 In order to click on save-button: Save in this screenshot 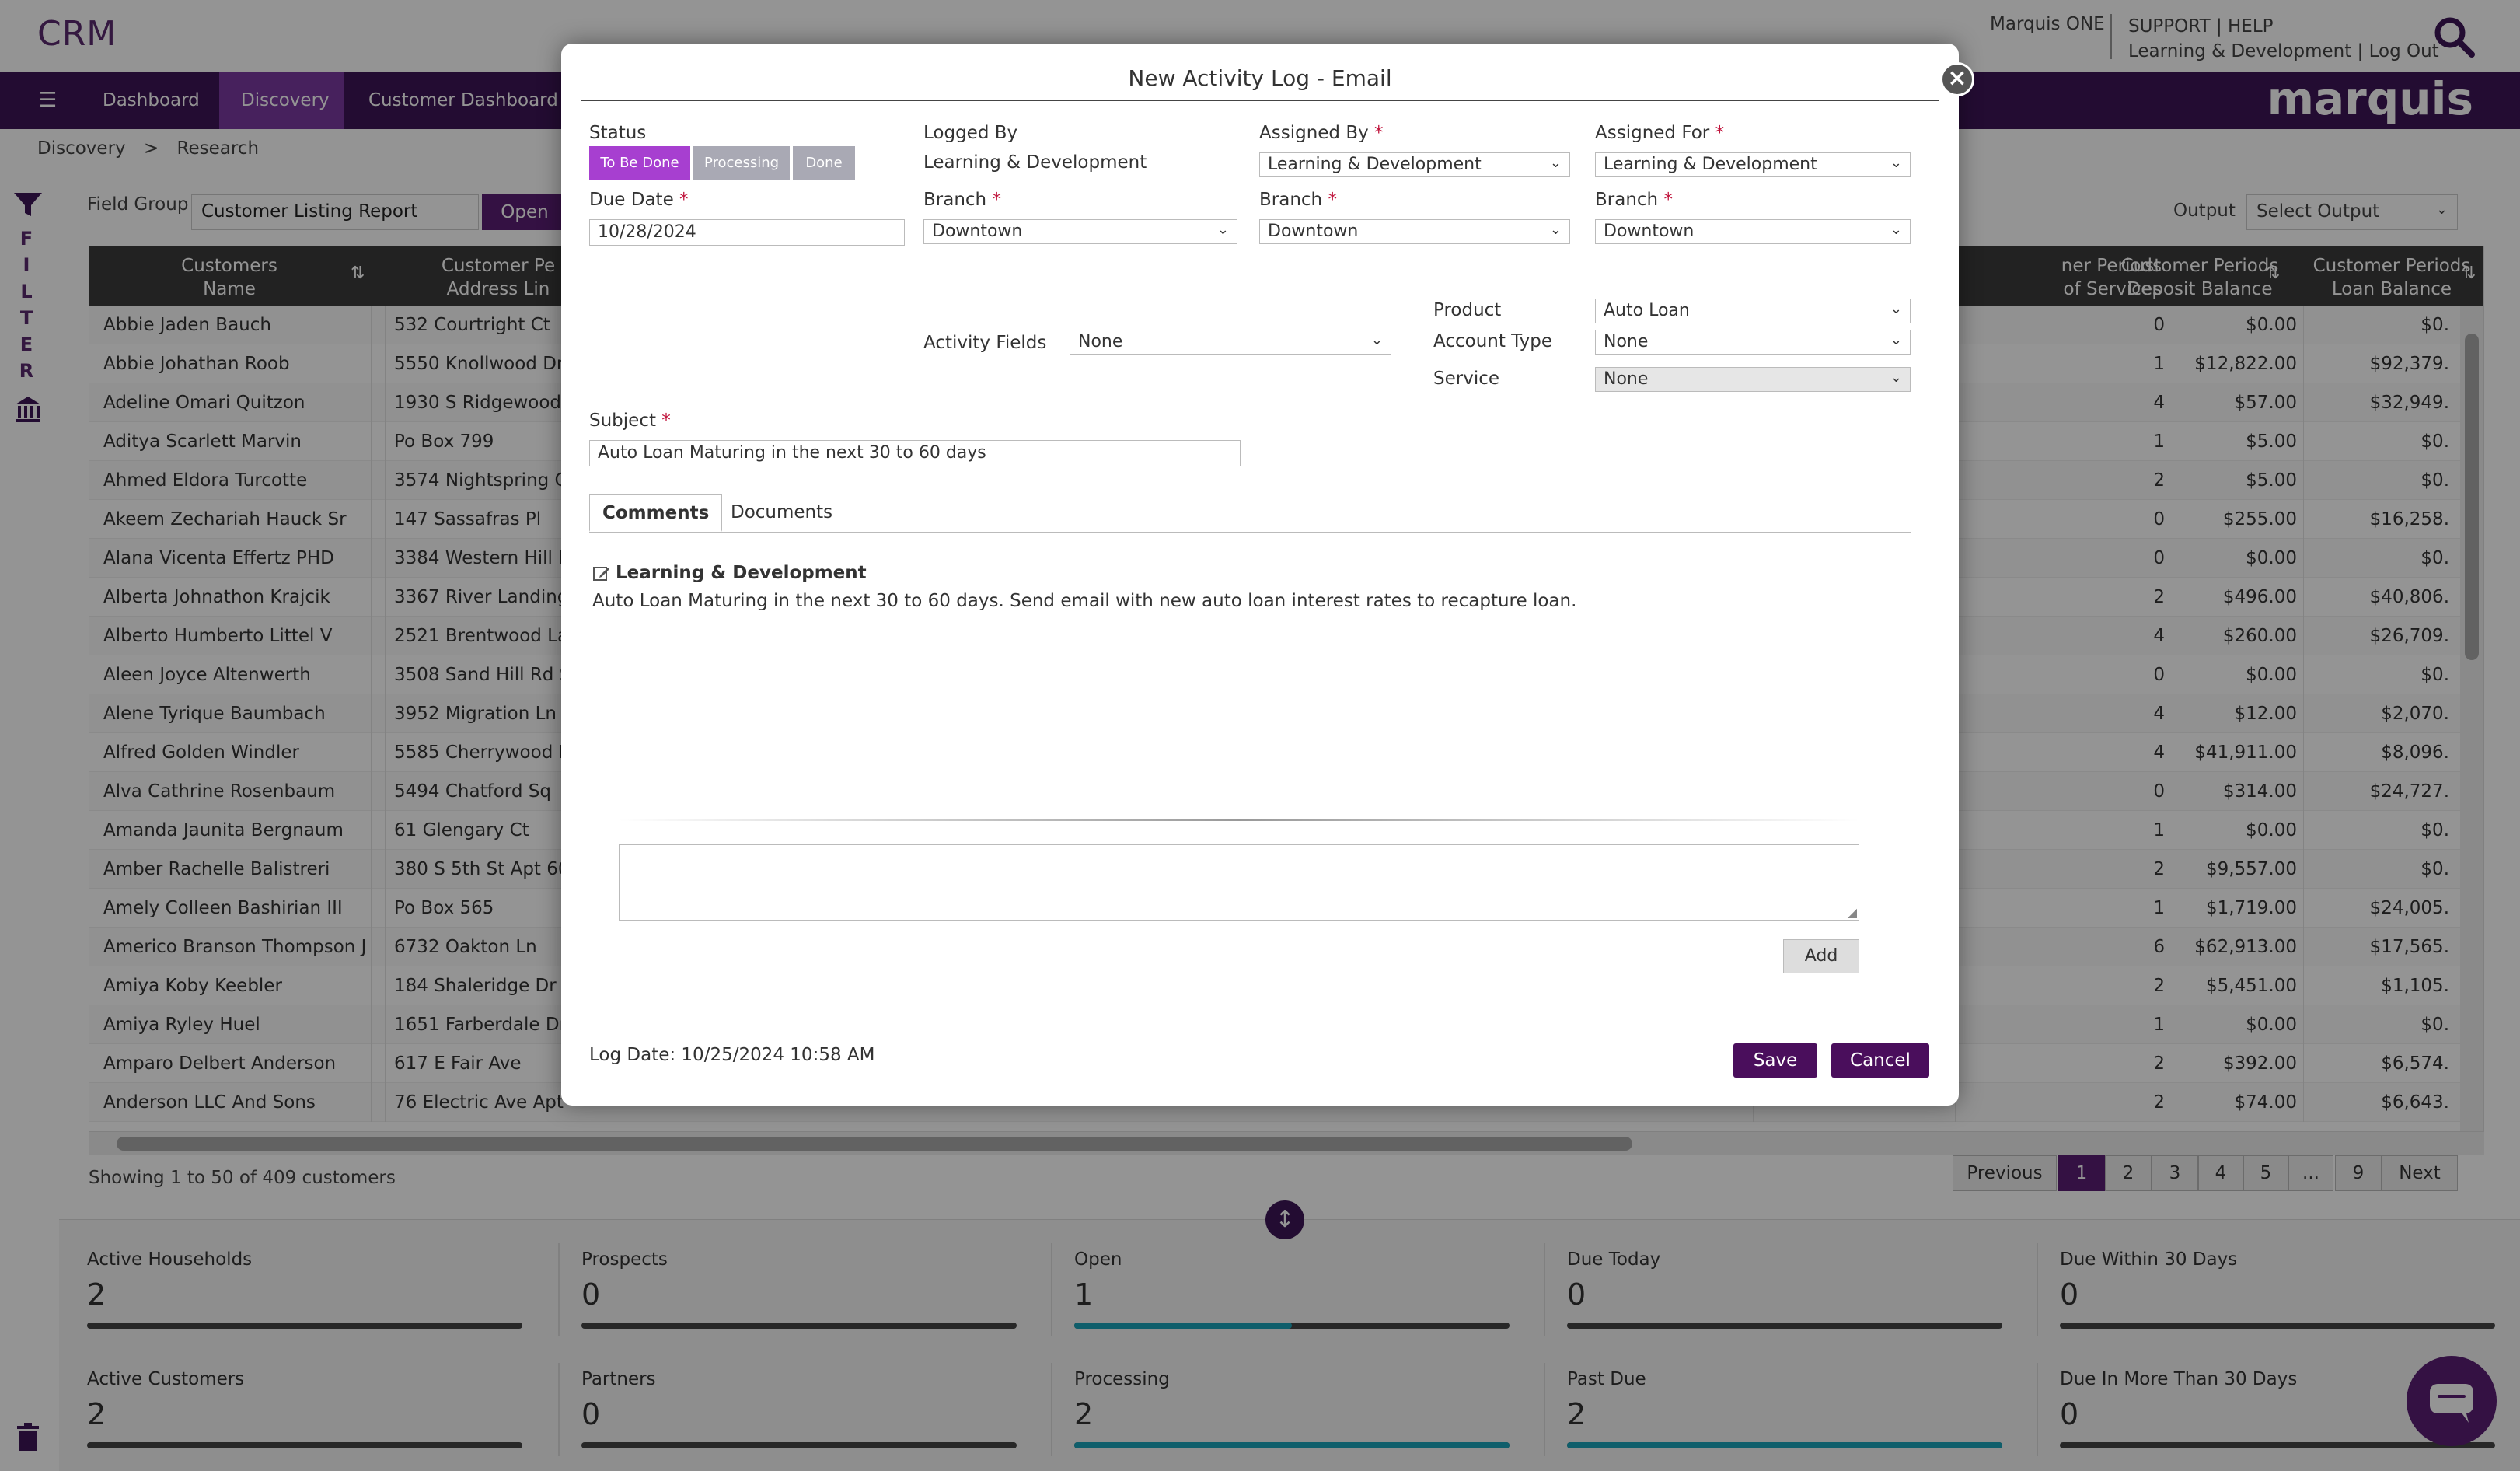, I will do `click(1775, 1060)`.